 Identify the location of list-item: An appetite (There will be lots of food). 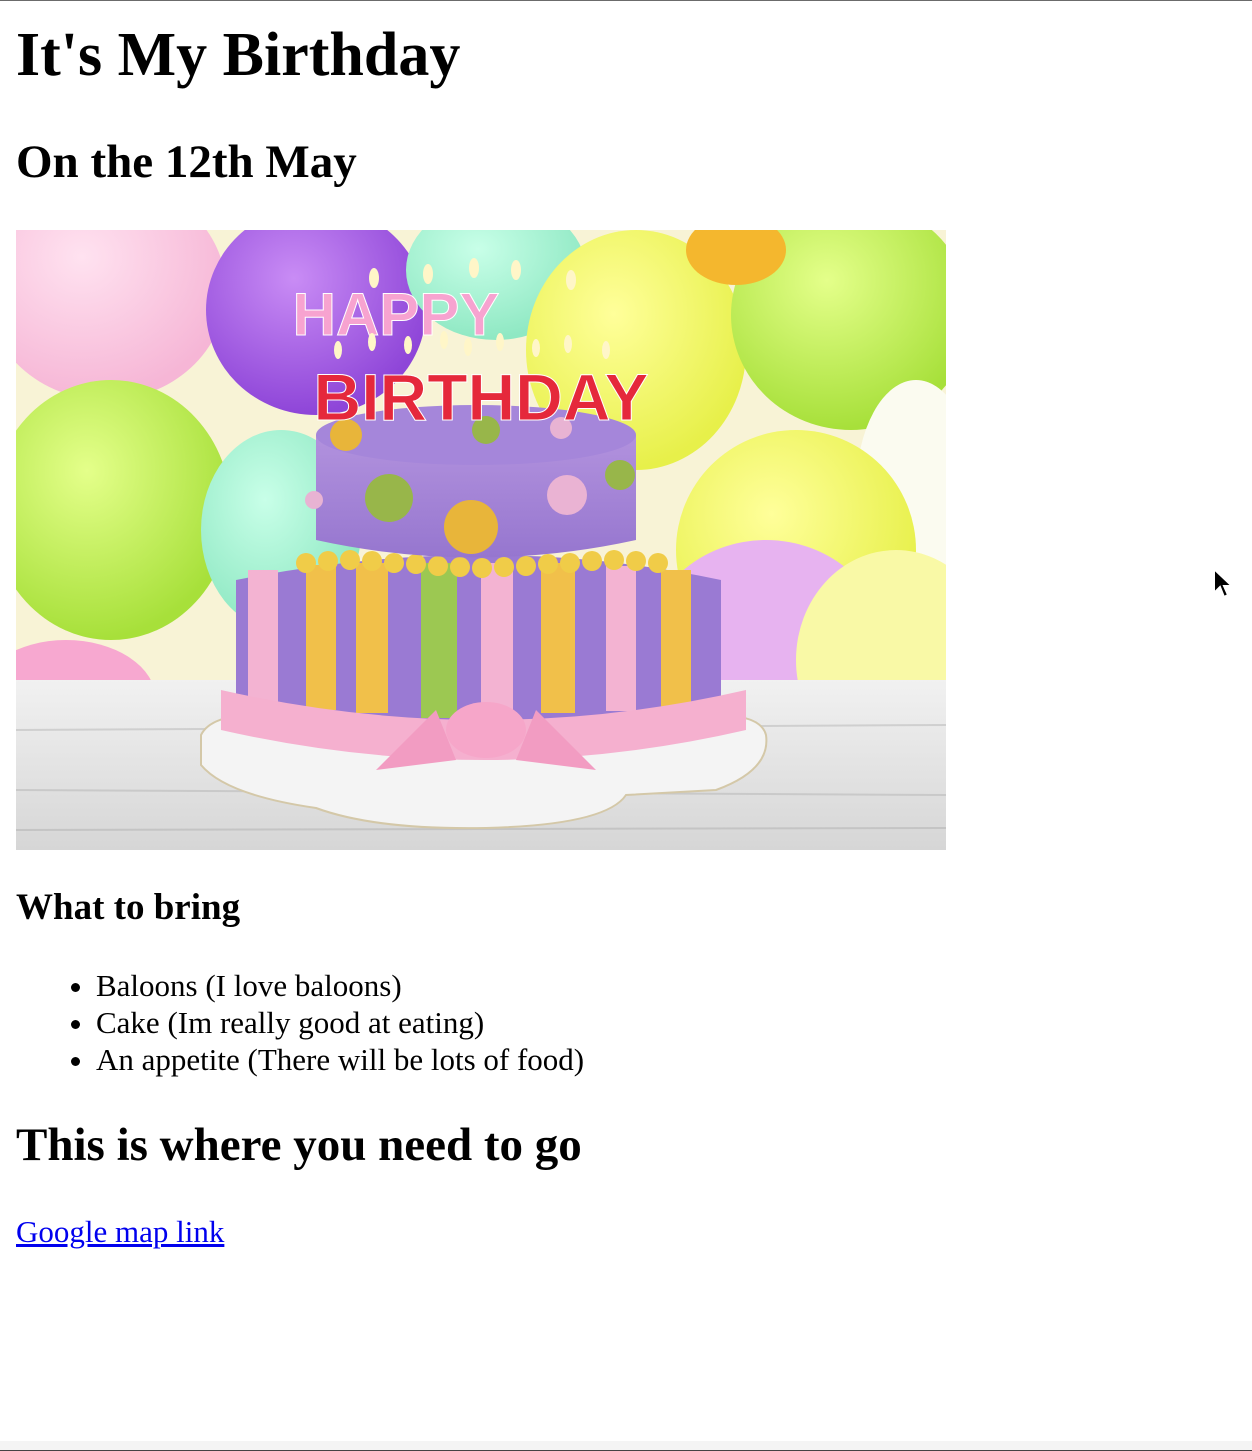
(340, 1059).